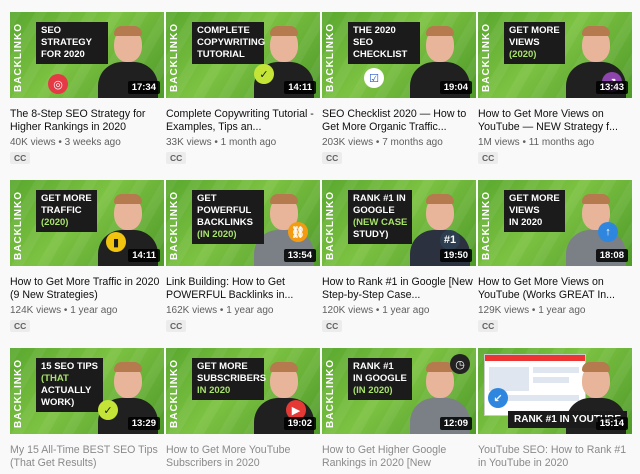  Describe the element at coordinates (382, 142) in the screenshot. I see `video-meta: 203K views • 7 months ago` at that location.